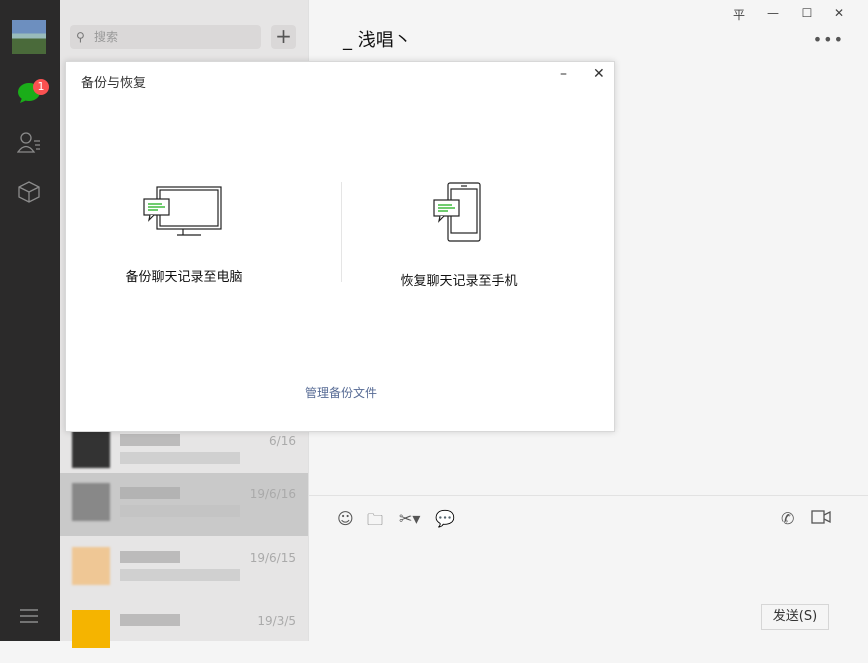 The width and height of the screenshot is (868, 663). I want to click on chat-title: _ 浅唱丶, so click(377, 40).